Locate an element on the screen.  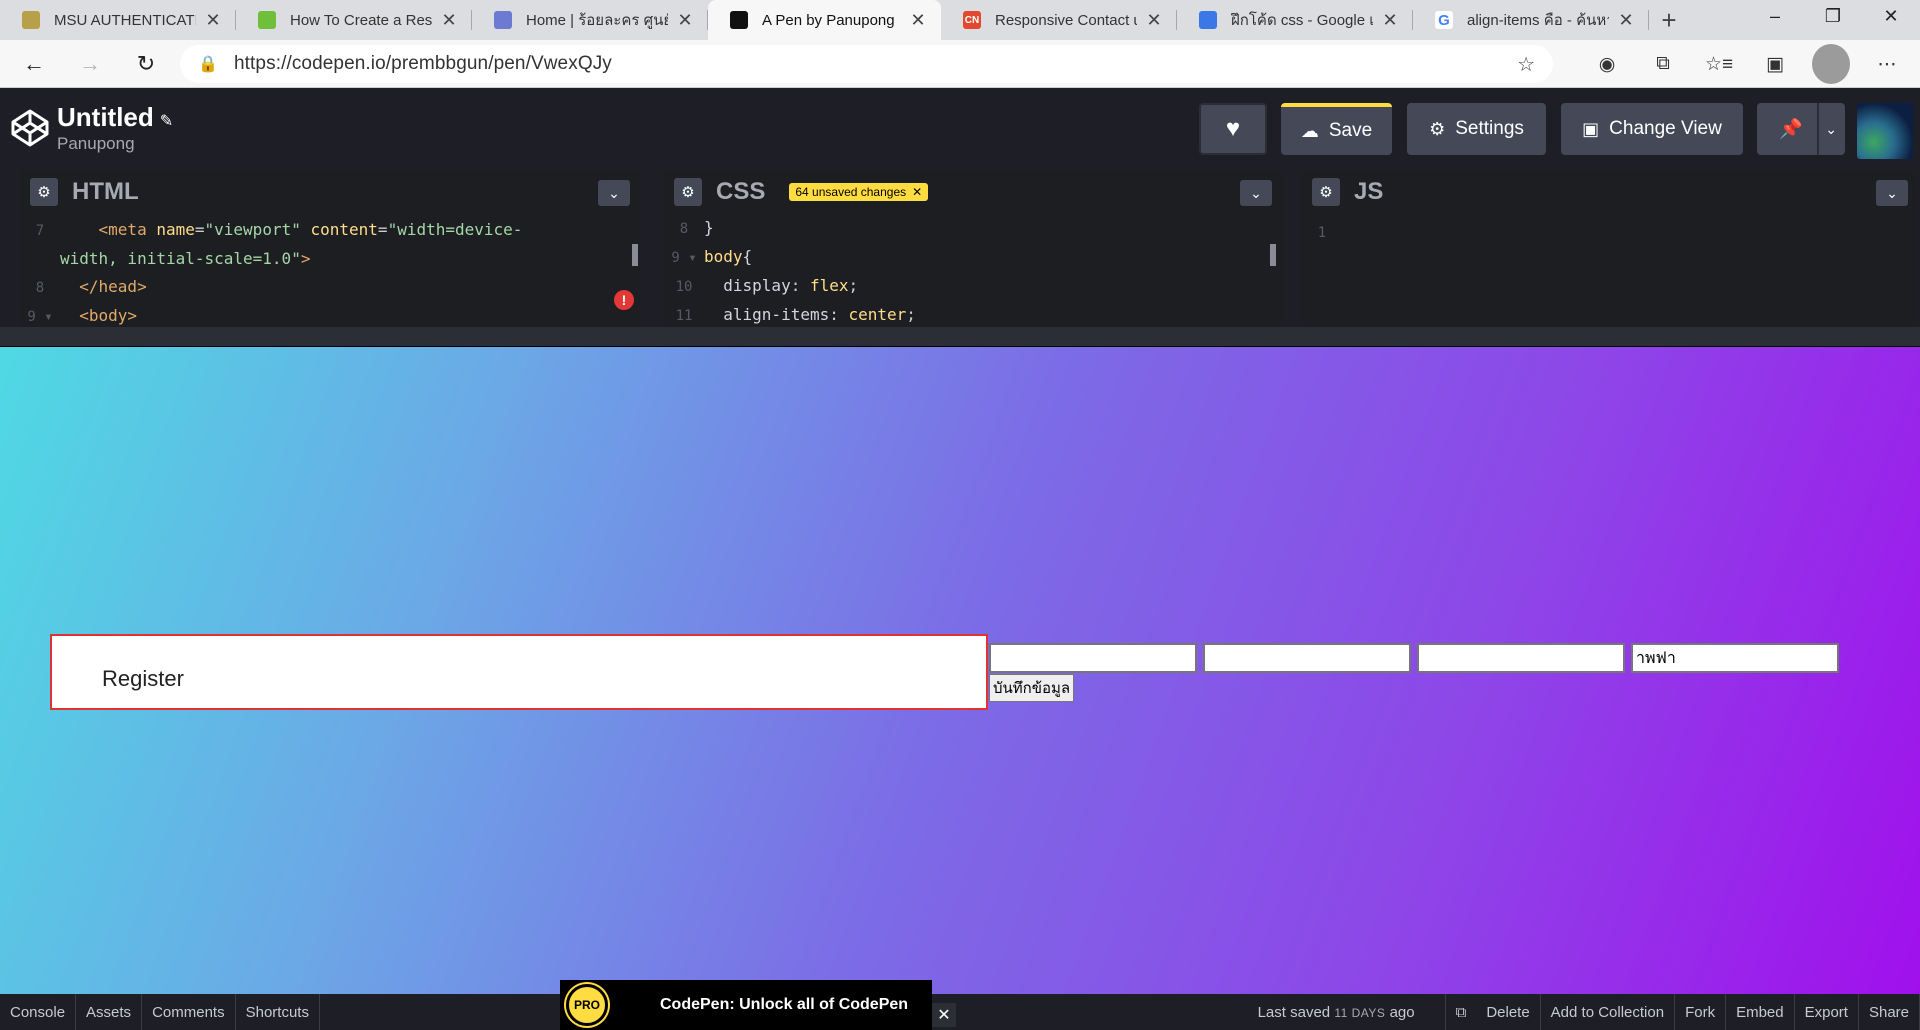
footer-export-button: Export is located at coordinates (1827, 1012).